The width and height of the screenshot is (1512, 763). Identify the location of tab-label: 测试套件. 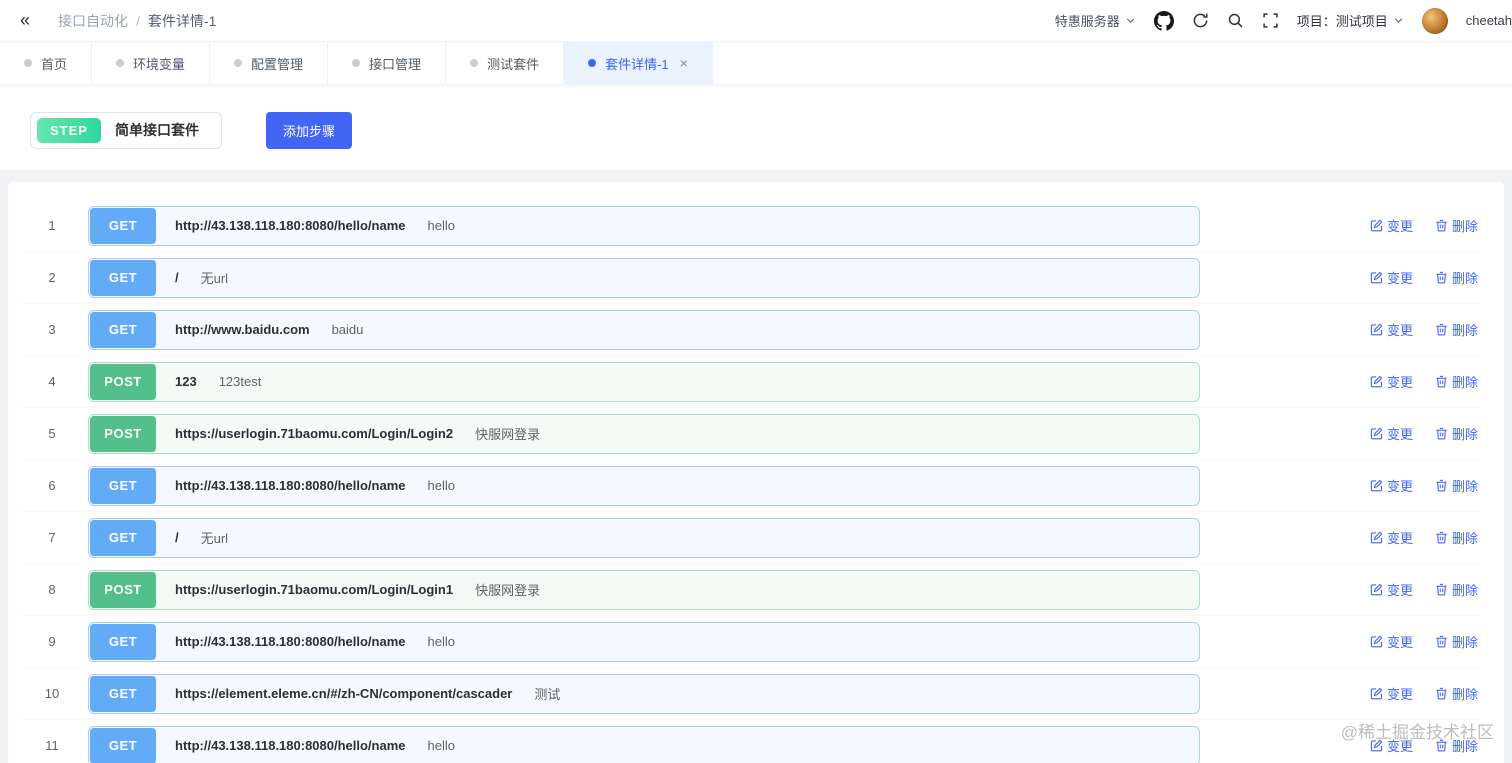
(513, 64).